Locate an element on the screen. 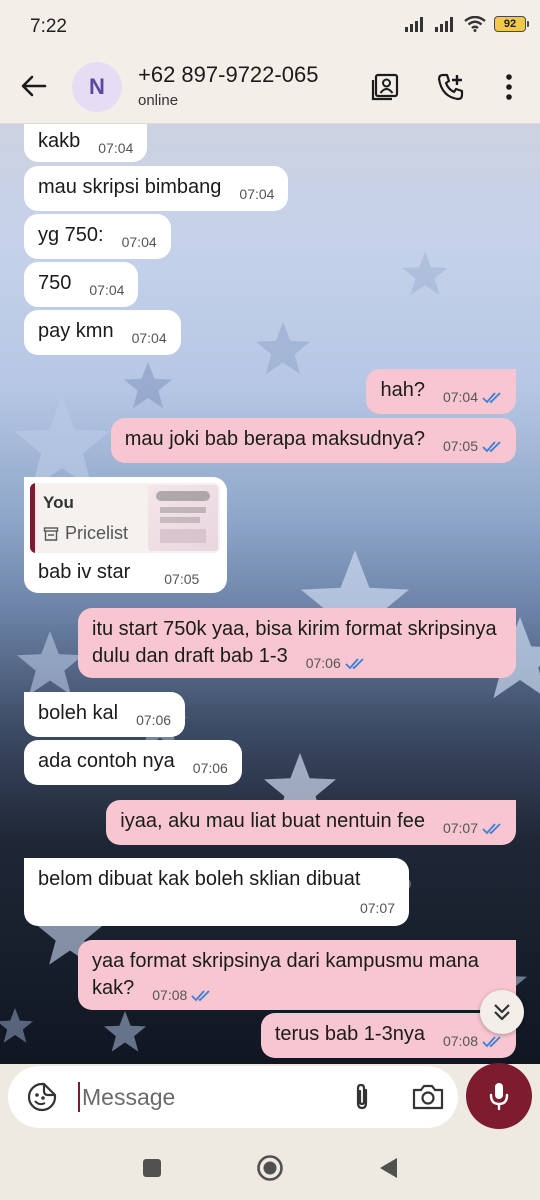  more-options-button is located at coordinates (509, 87).